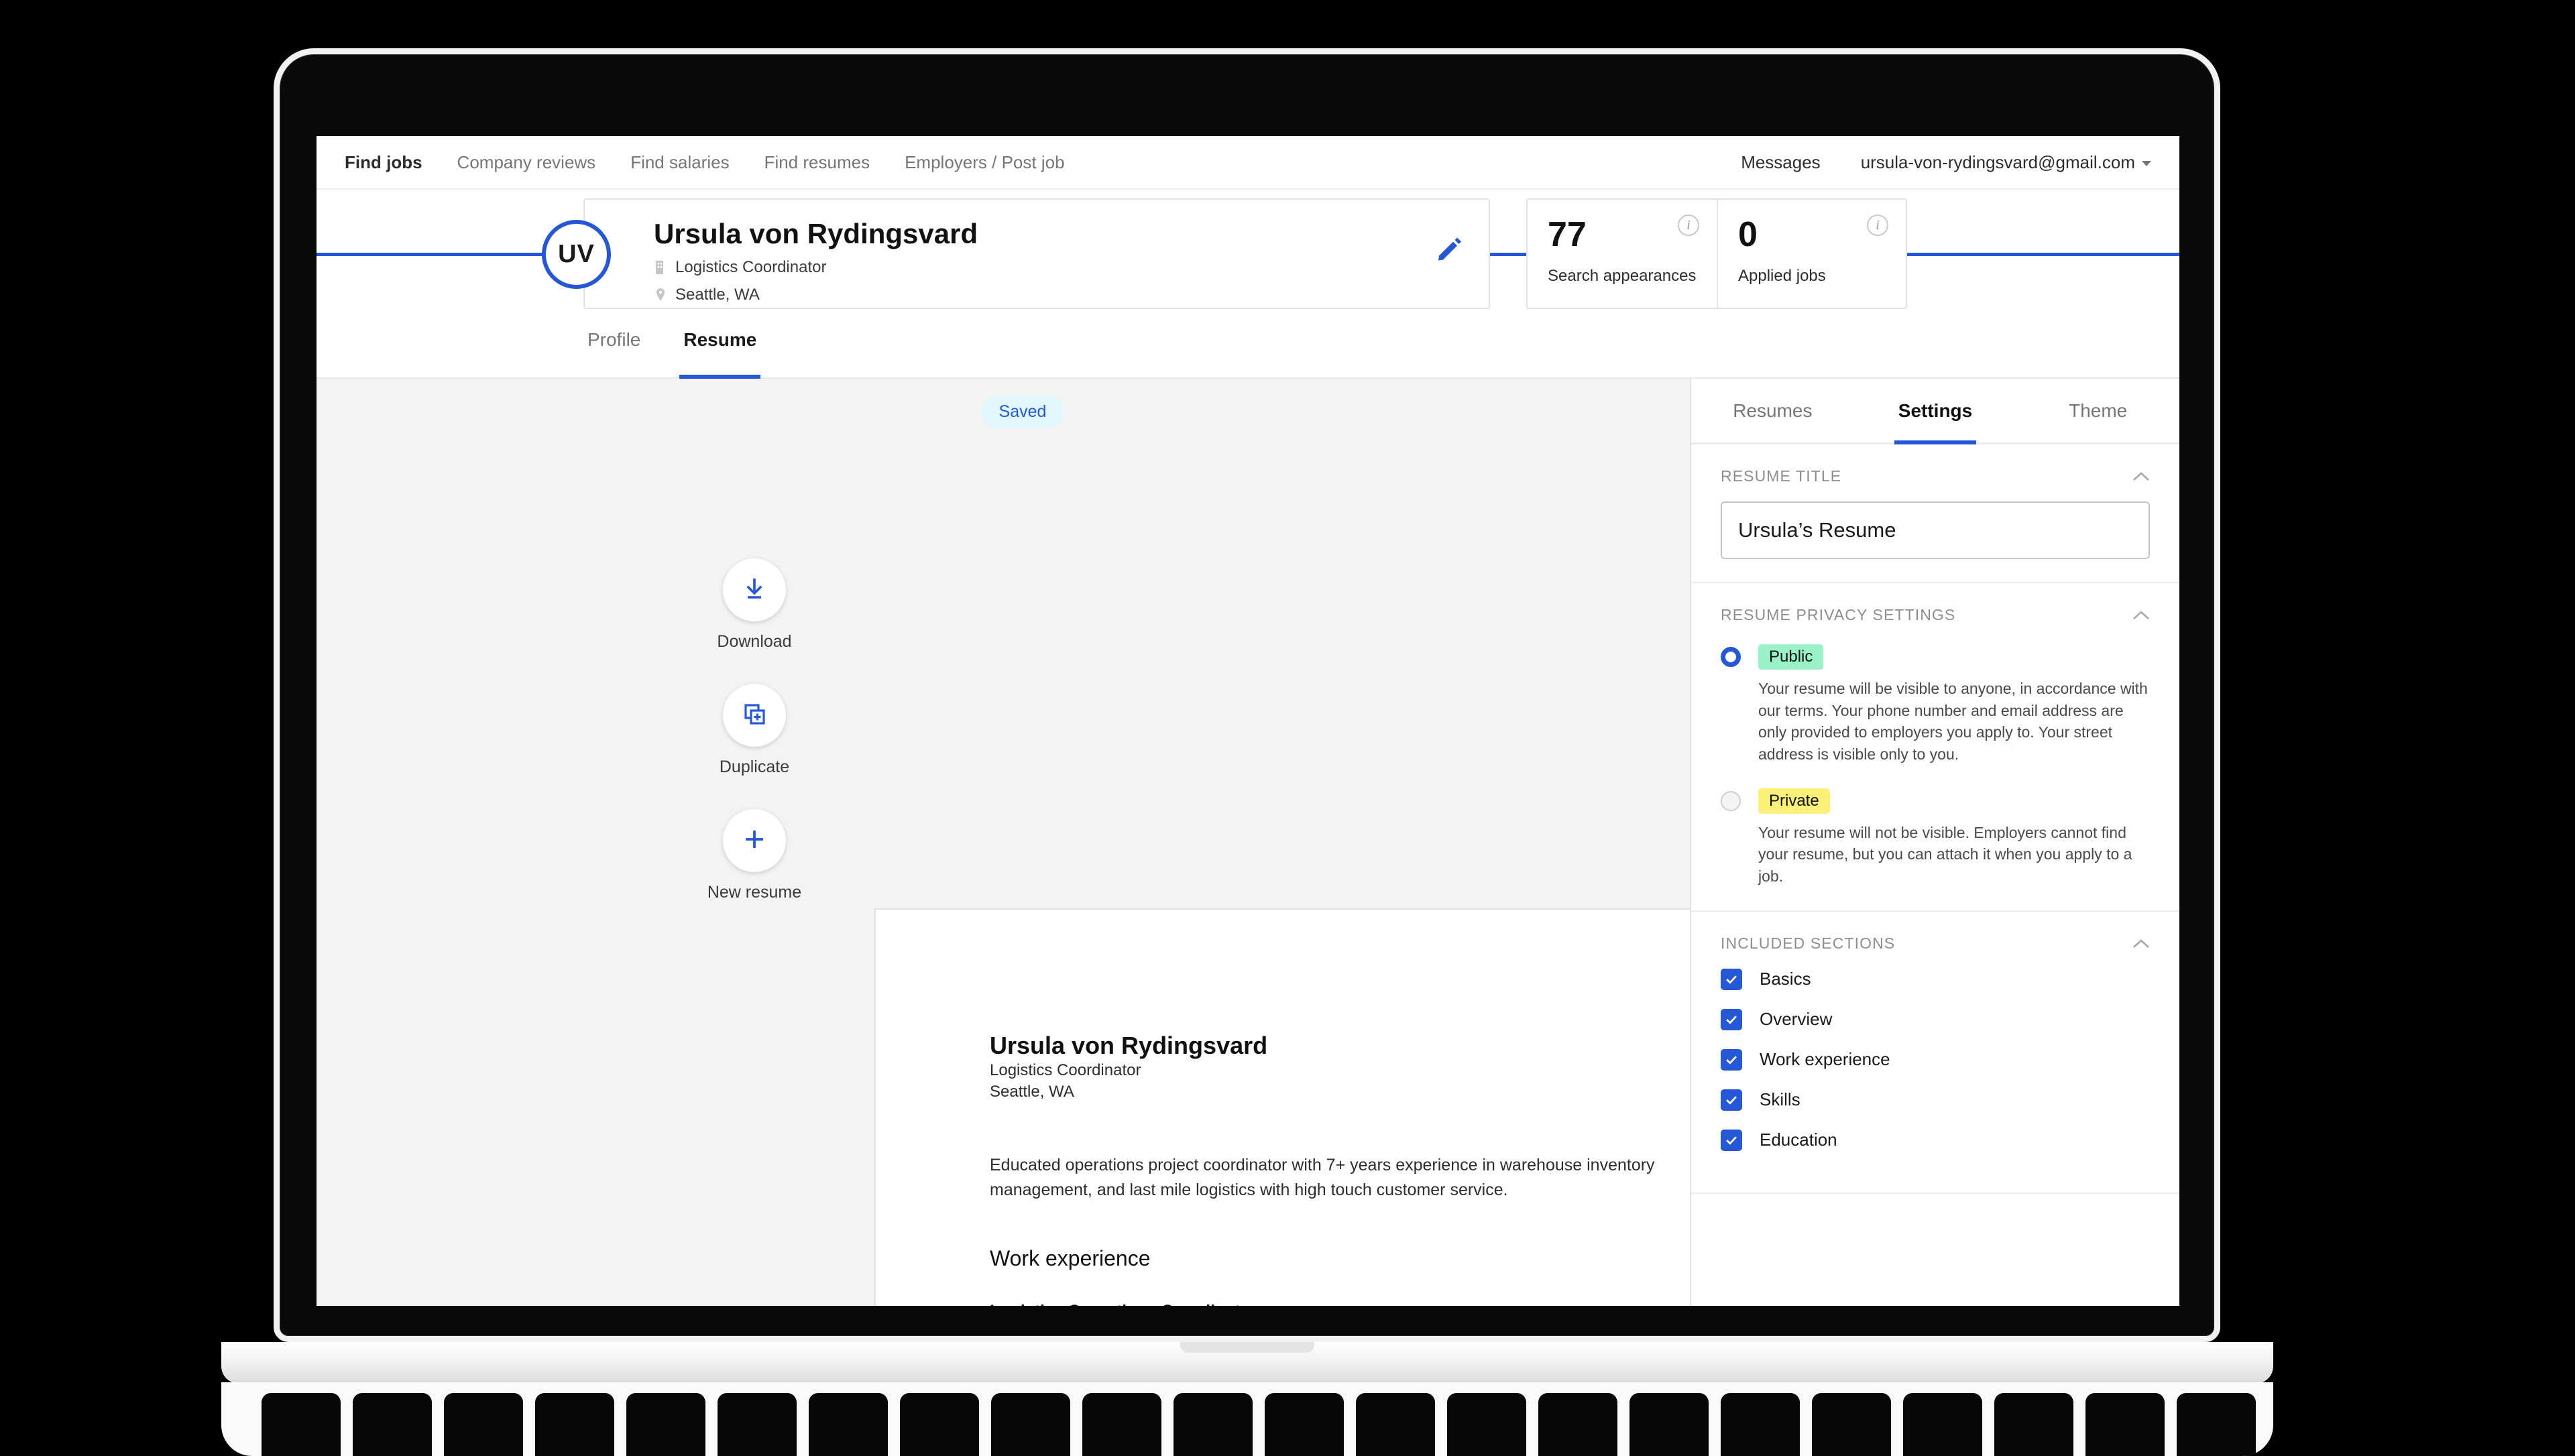 Image resolution: width=2575 pixels, height=1456 pixels. Describe the element at coordinates (1731, 657) in the screenshot. I see `radio-button-selected` at that location.